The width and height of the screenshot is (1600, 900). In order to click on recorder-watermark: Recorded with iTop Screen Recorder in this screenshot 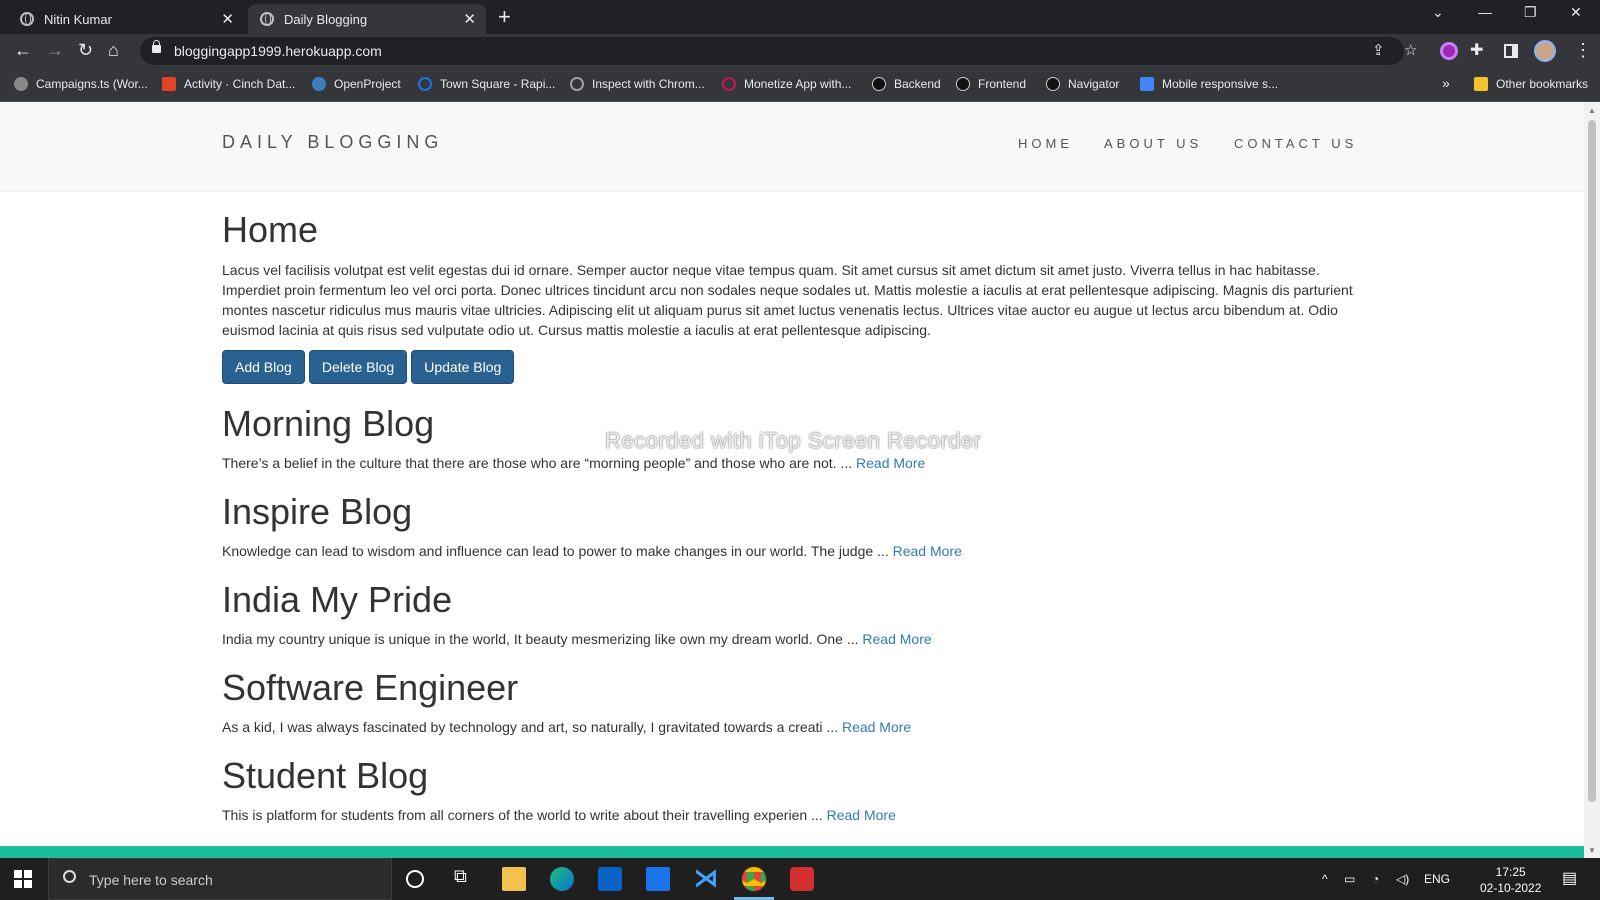, I will do `click(793, 440)`.